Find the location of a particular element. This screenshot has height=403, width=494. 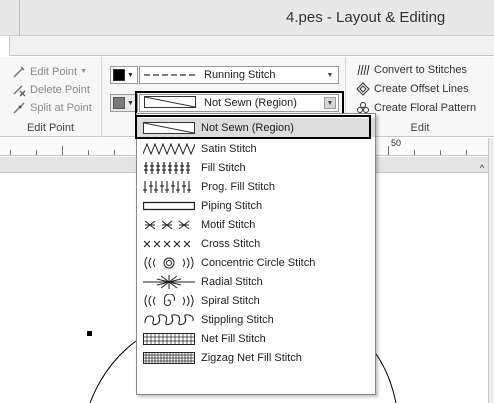

delete-point-icon is located at coordinates (19, 90).